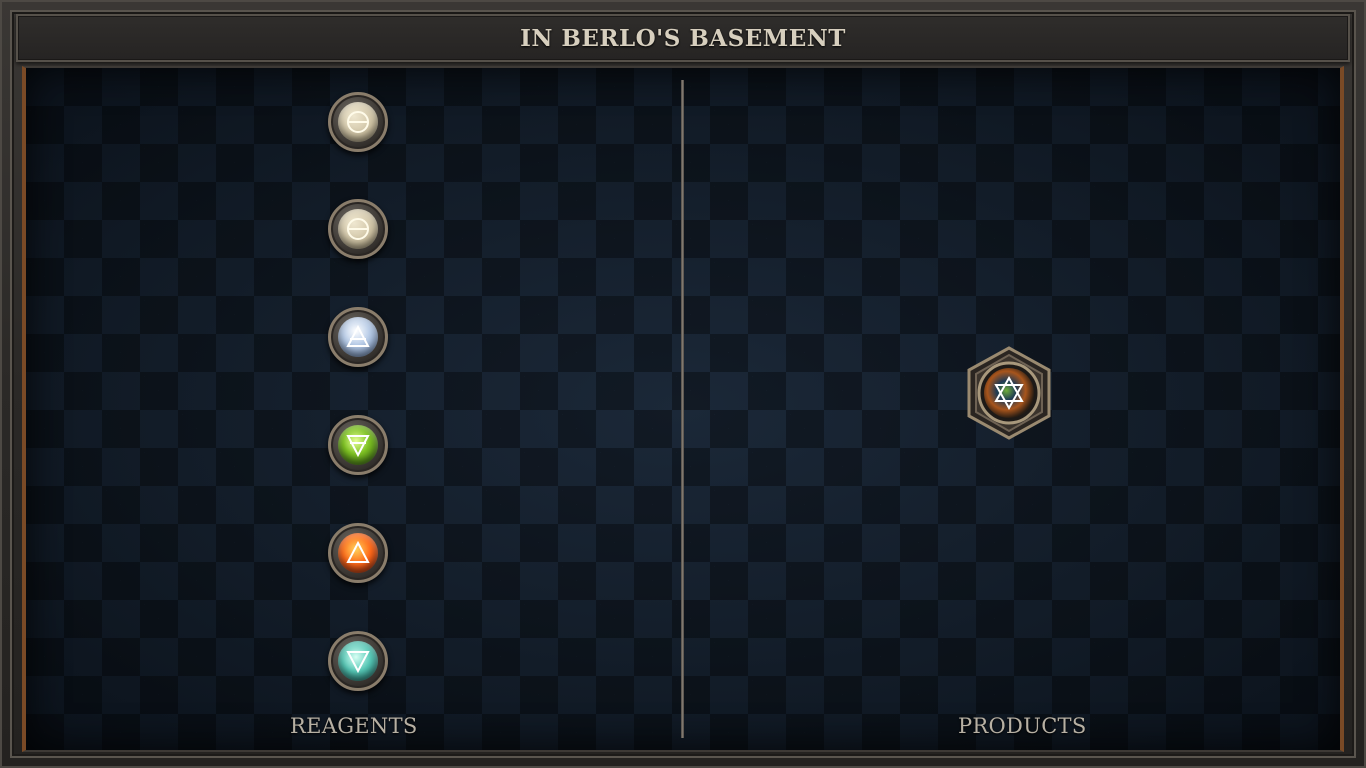 The width and height of the screenshot is (1366, 768). Describe the element at coordinates (682, 409) in the screenshot. I see `column-divider` at that location.